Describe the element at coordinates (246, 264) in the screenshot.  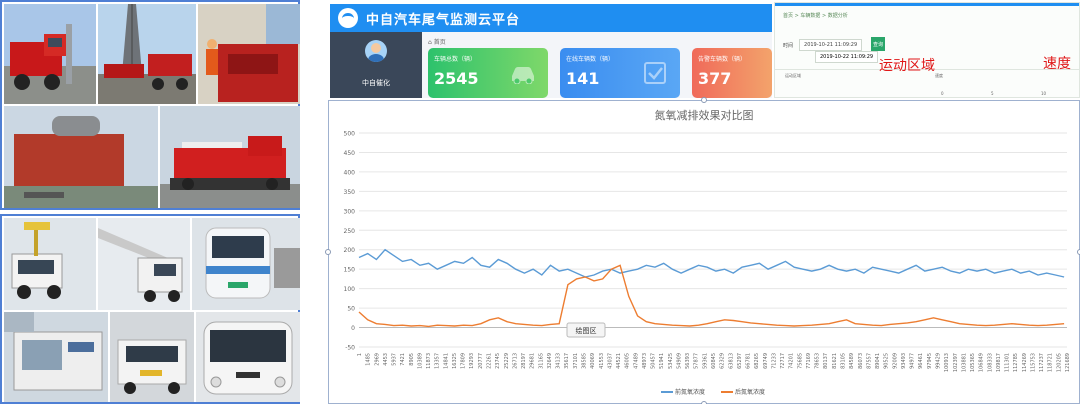
I see `tourist-bus-photo` at that location.